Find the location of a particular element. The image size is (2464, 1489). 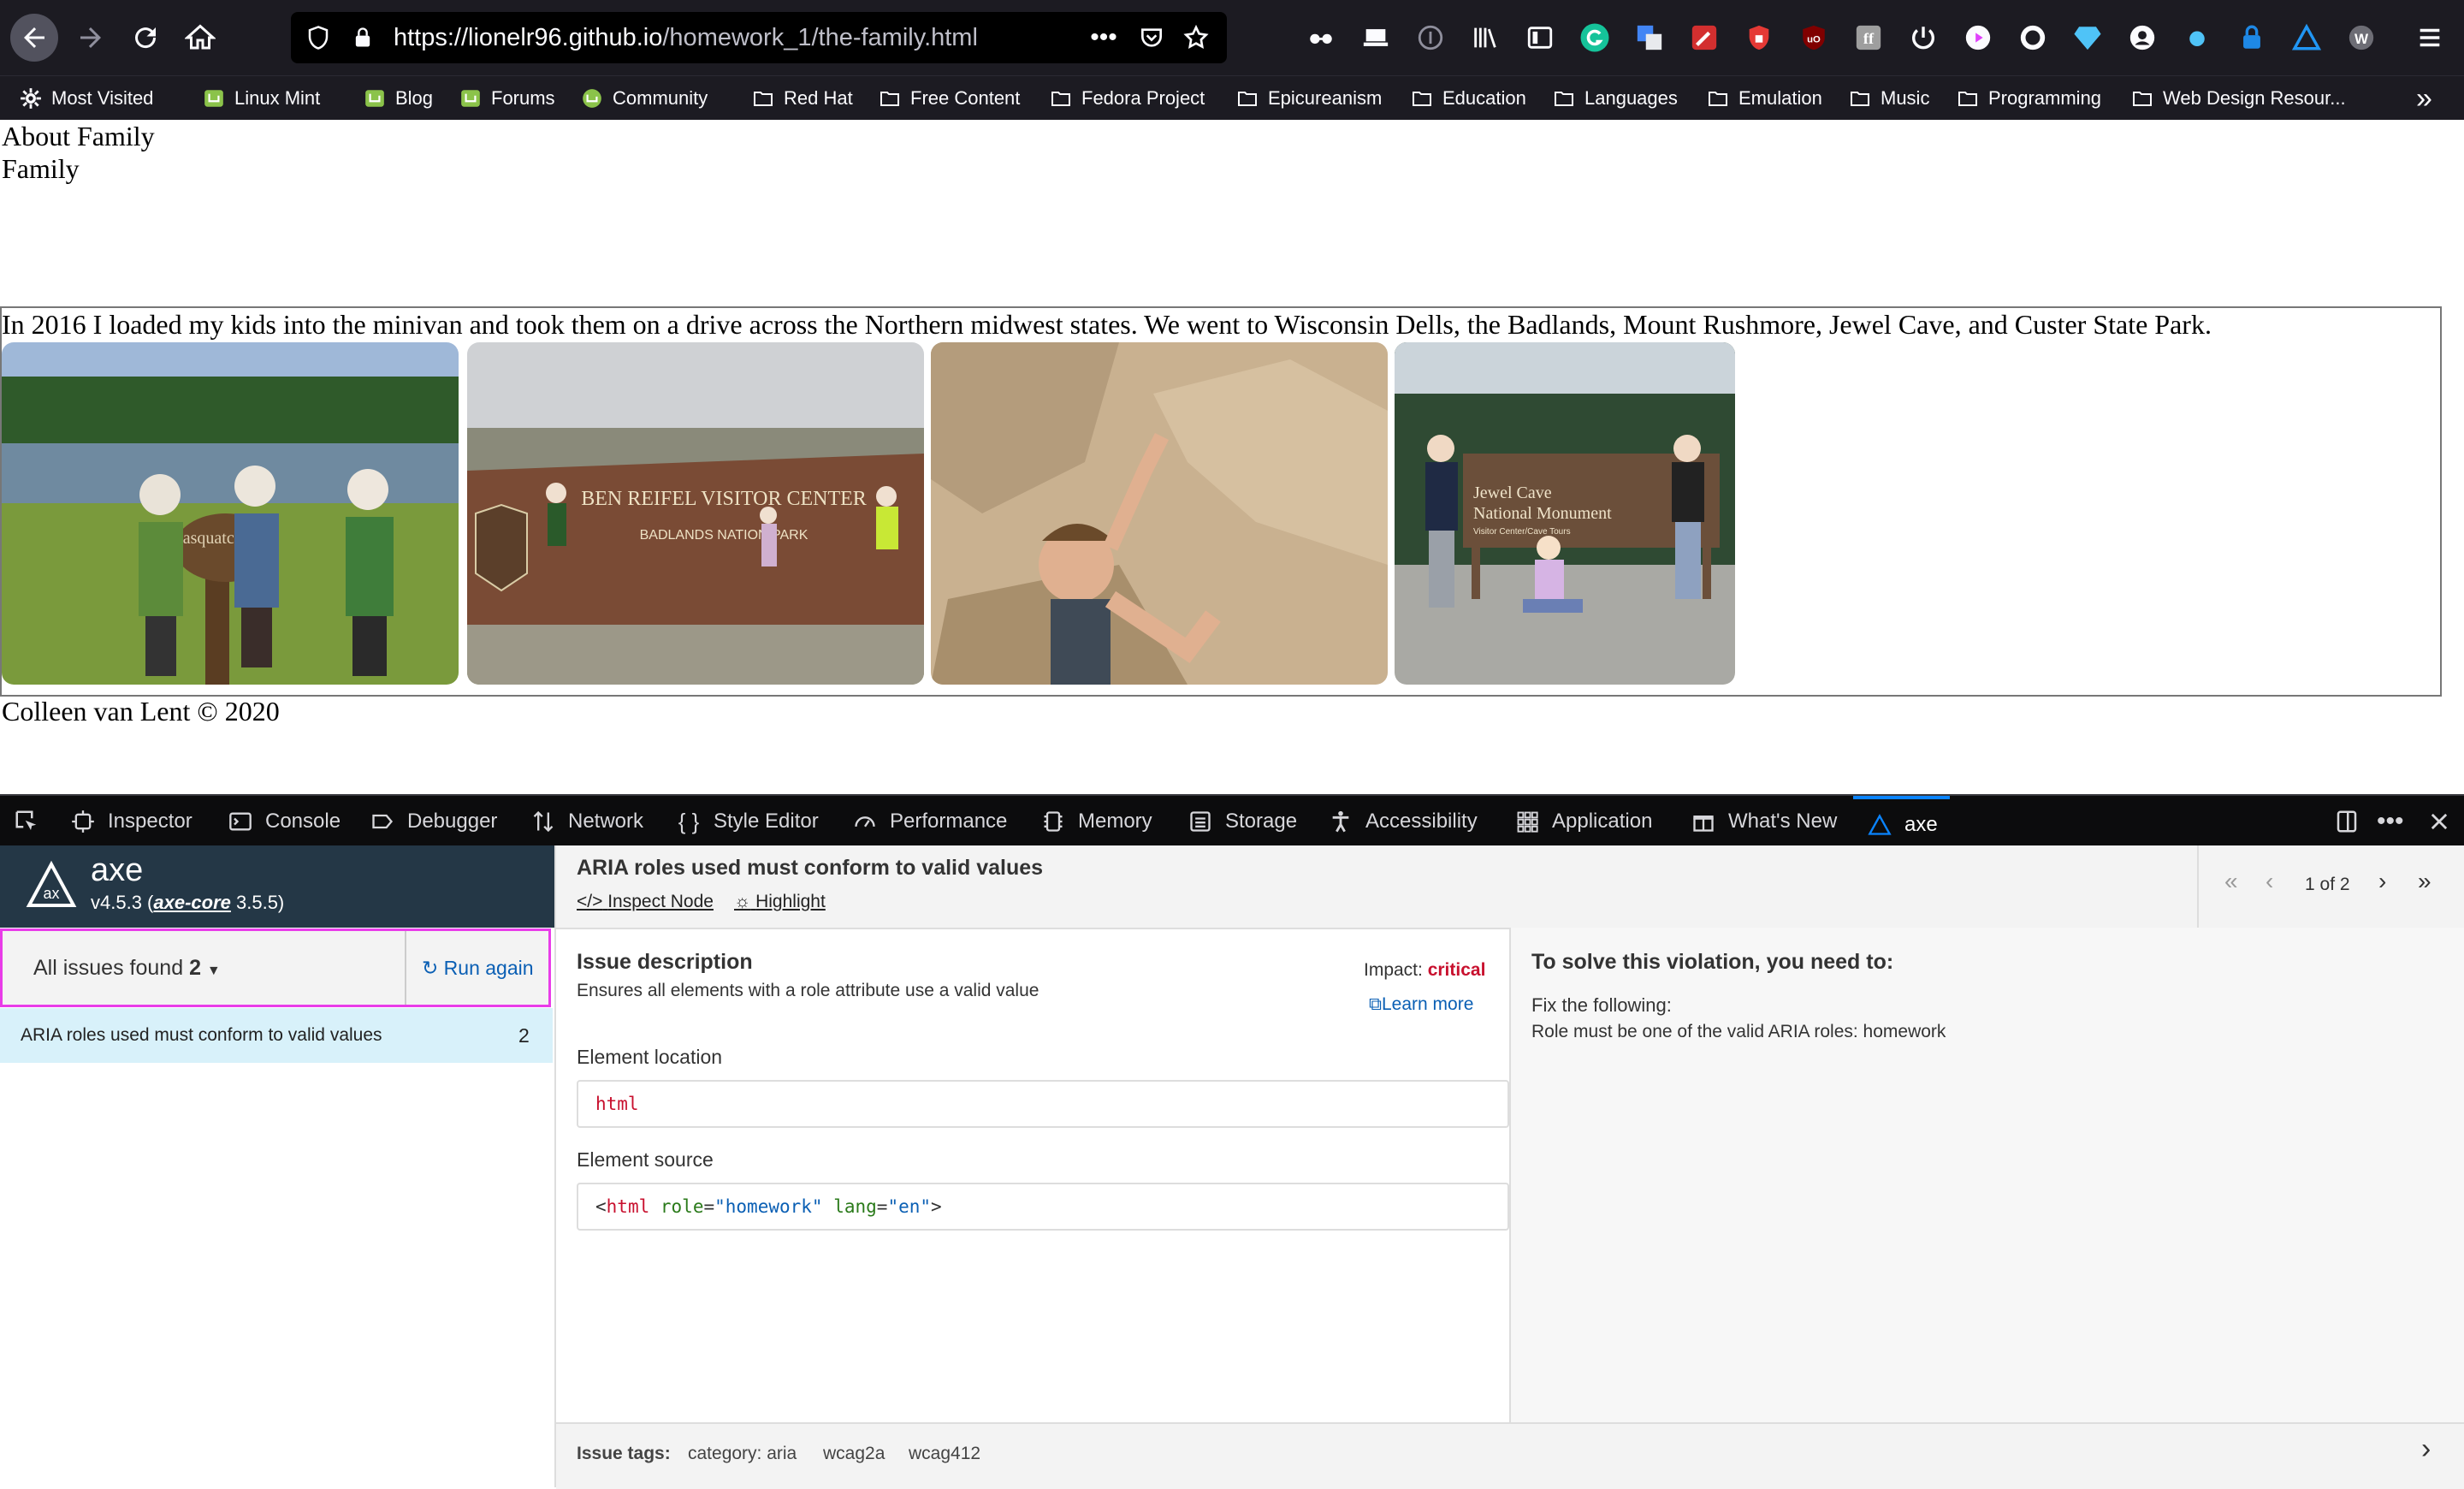

account-icon is located at coordinates (2142, 38).